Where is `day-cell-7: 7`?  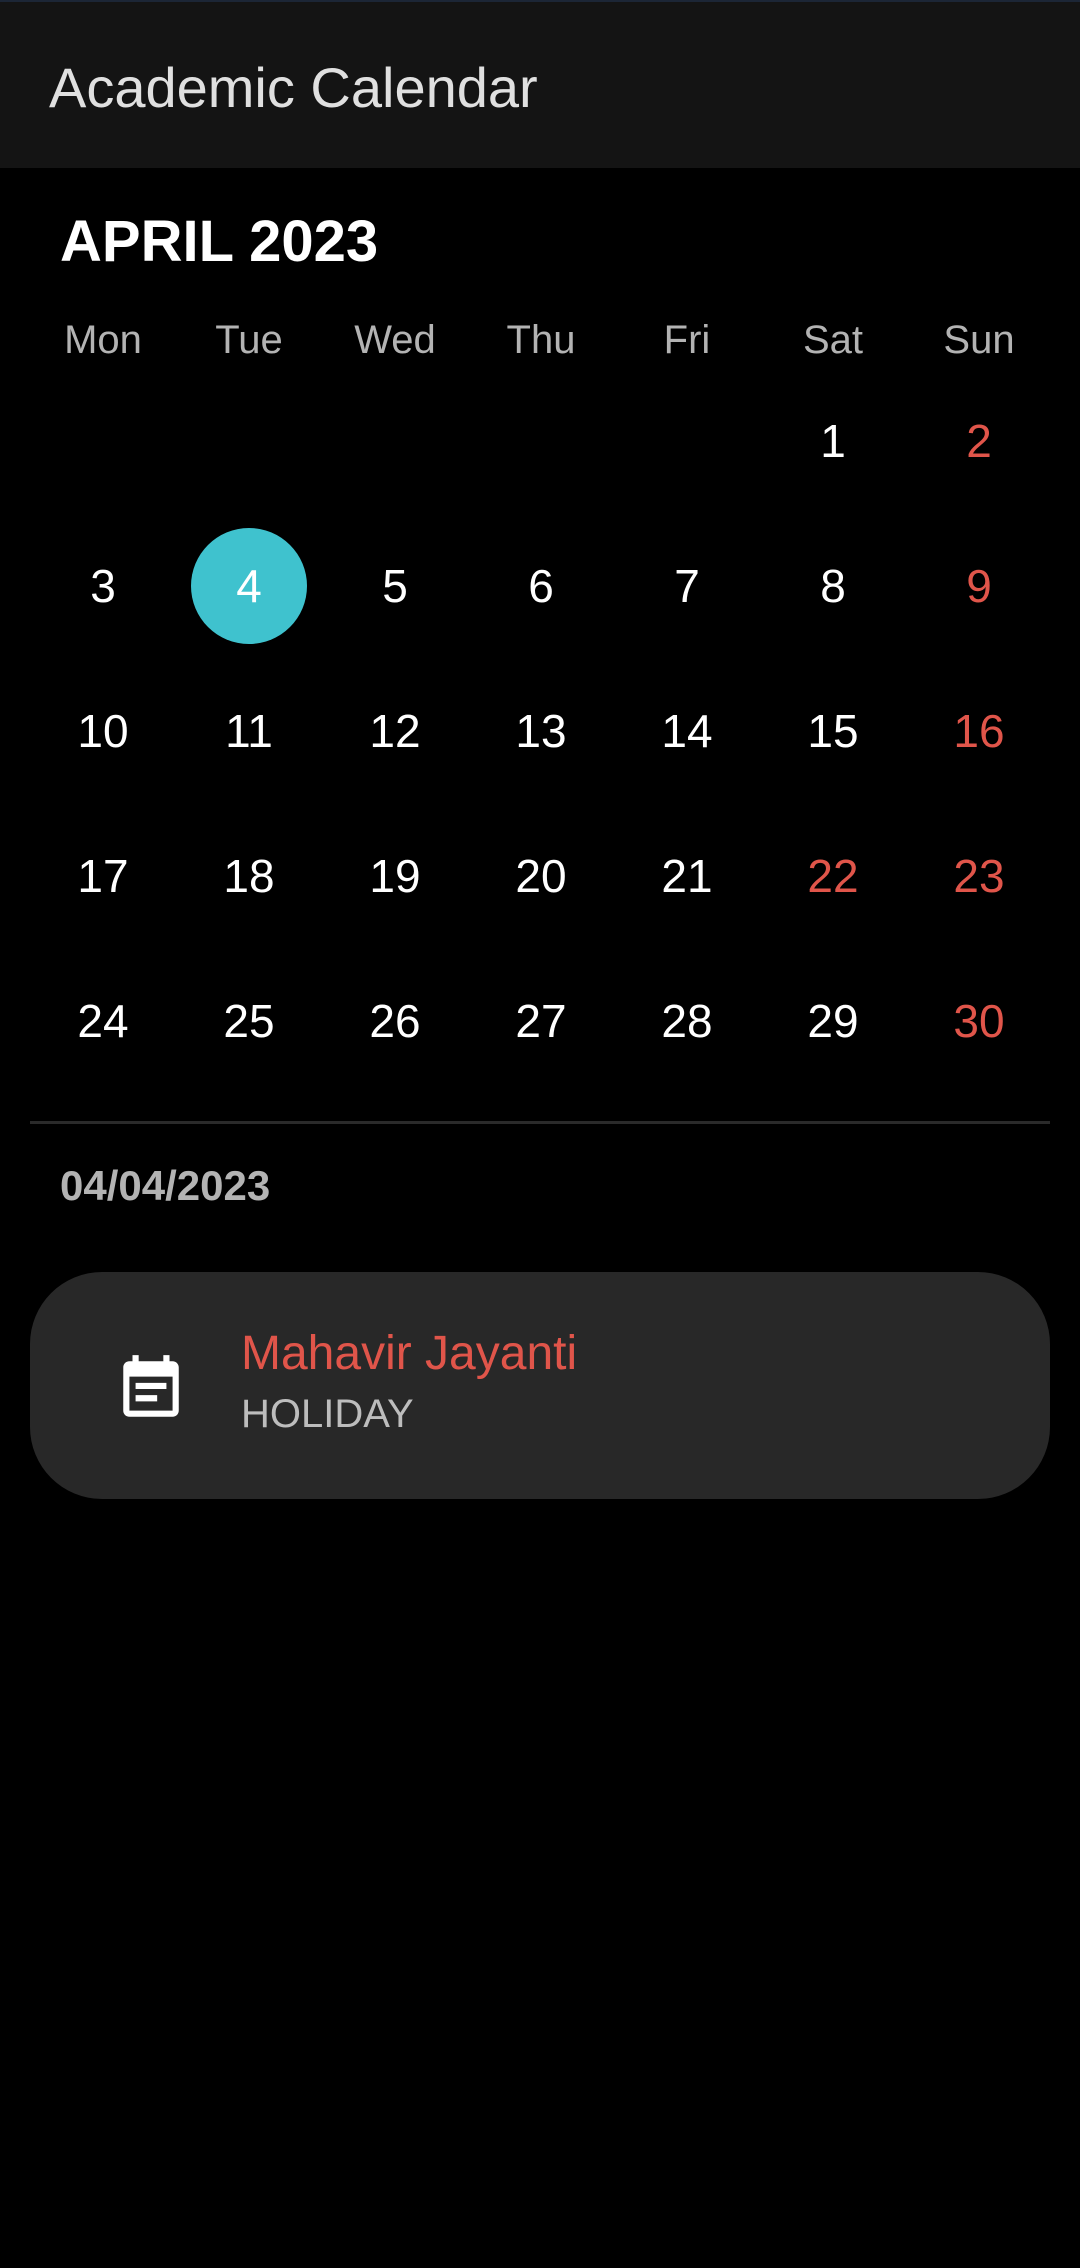 day-cell-7: 7 is located at coordinates (687, 586).